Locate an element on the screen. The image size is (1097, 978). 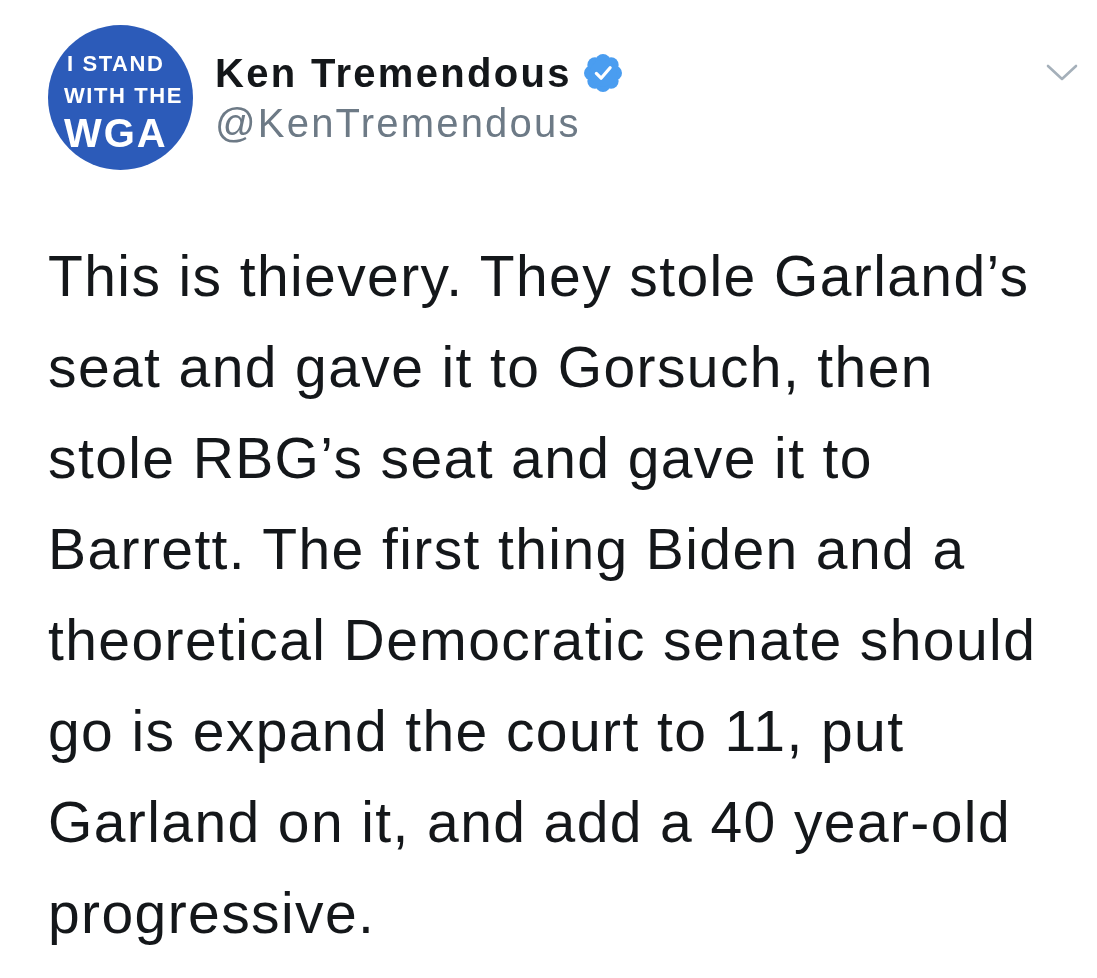
display-name: Ken Tremendous is located at coordinates (393, 73).